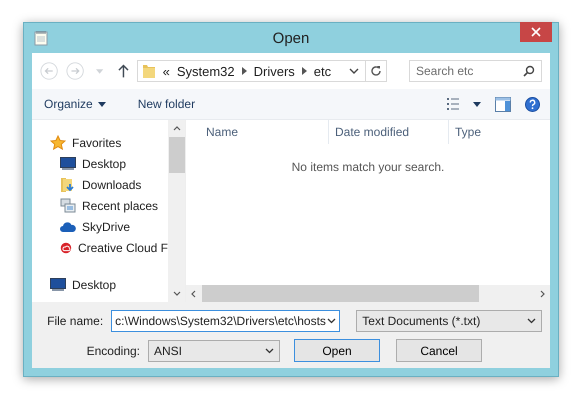  What do you see at coordinates (532, 104) in the screenshot?
I see `help-icon` at bounding box center [532, 104].